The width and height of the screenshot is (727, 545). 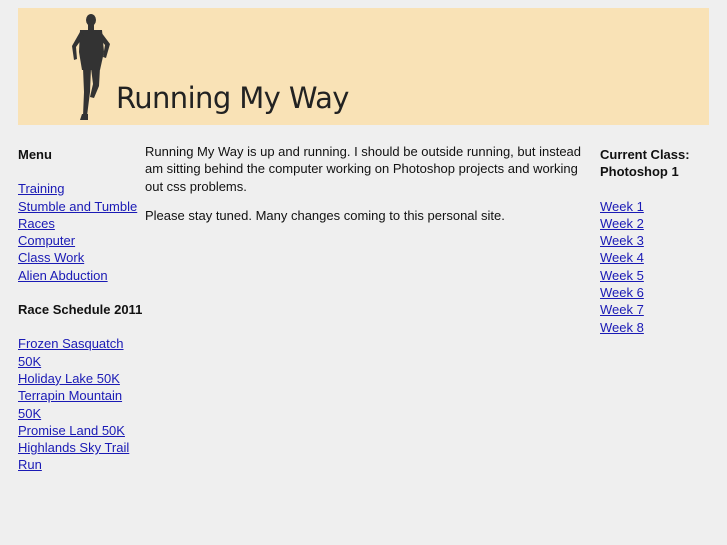 What do you see at coordinates (46, 240) in the screenshot?
I see `menu-link-computer: Computer` at bounding box center [46, 240].